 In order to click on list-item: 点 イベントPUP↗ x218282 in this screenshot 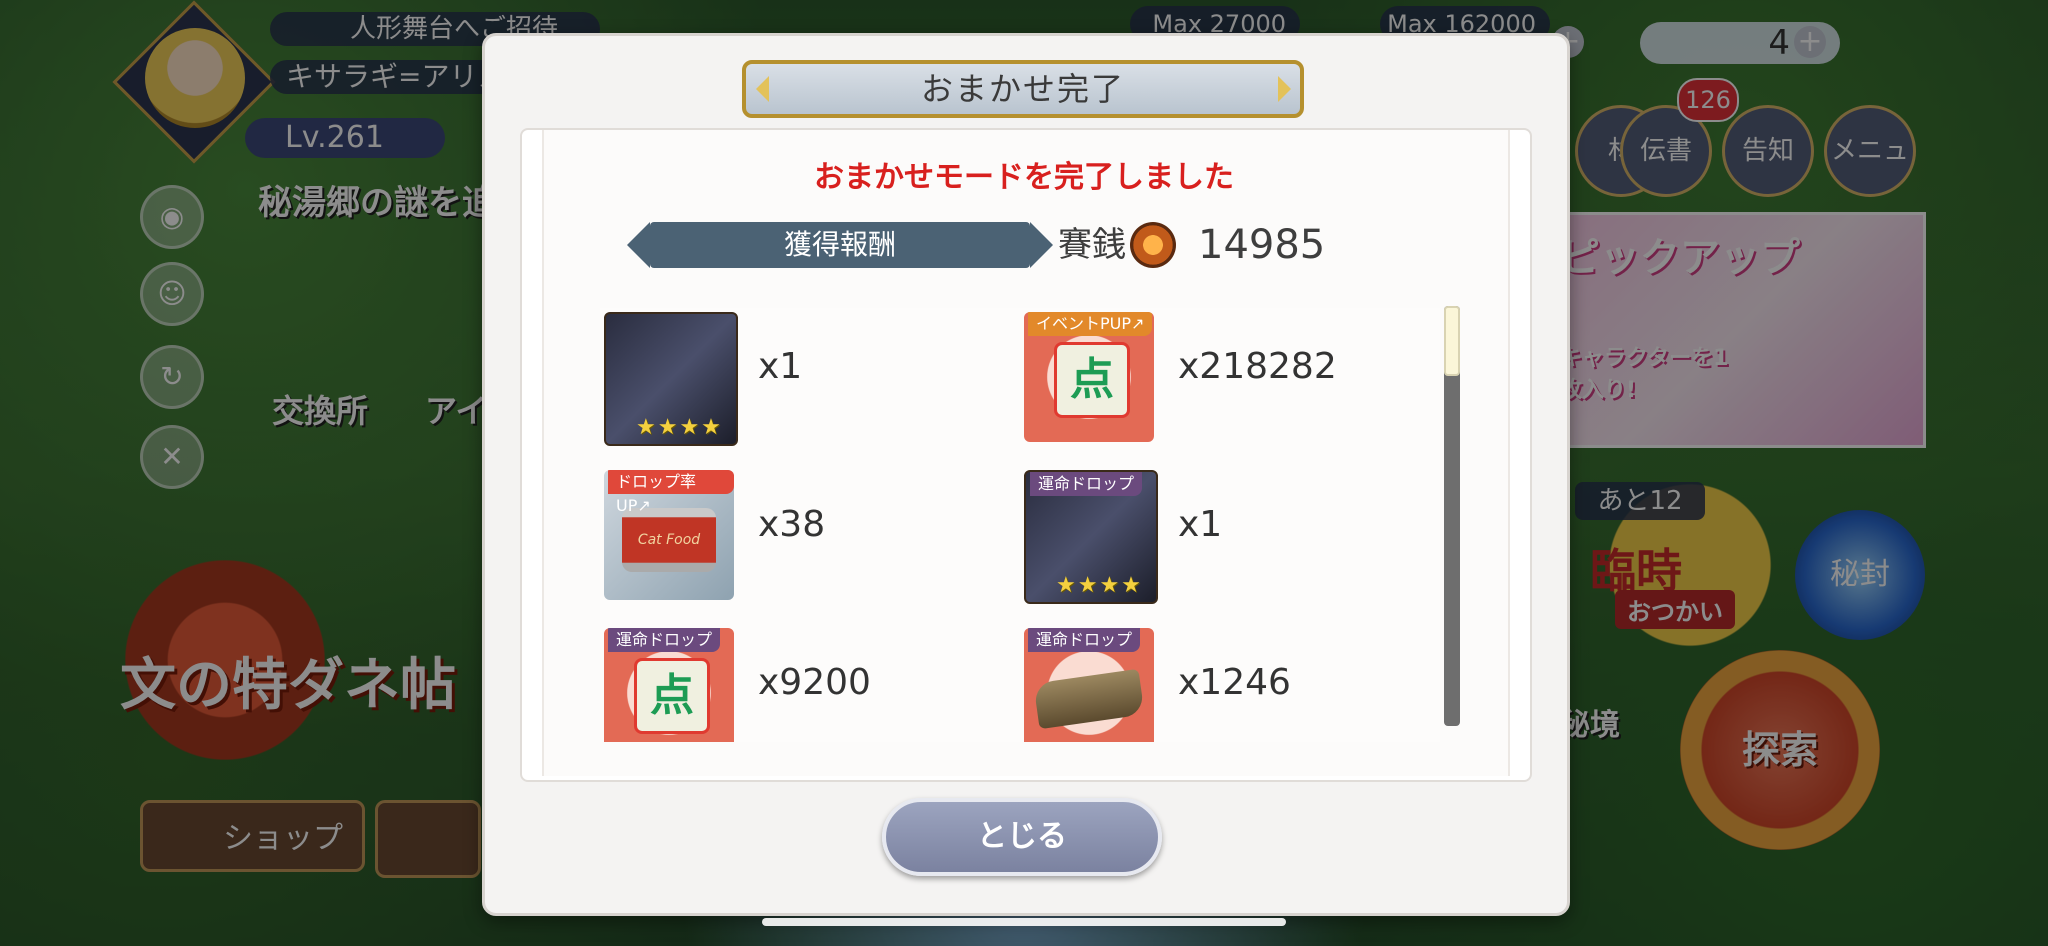, I will do `click(1220, 378)`.